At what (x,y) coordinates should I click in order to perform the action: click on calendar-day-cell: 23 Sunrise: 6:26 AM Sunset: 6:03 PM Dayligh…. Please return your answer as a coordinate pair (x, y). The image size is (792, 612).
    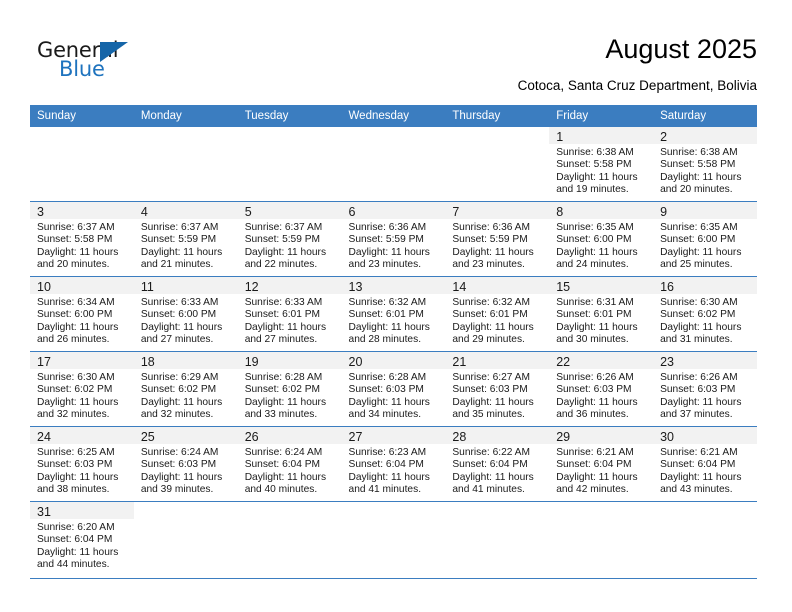
    Looking at the image, I should click on (705, 389).